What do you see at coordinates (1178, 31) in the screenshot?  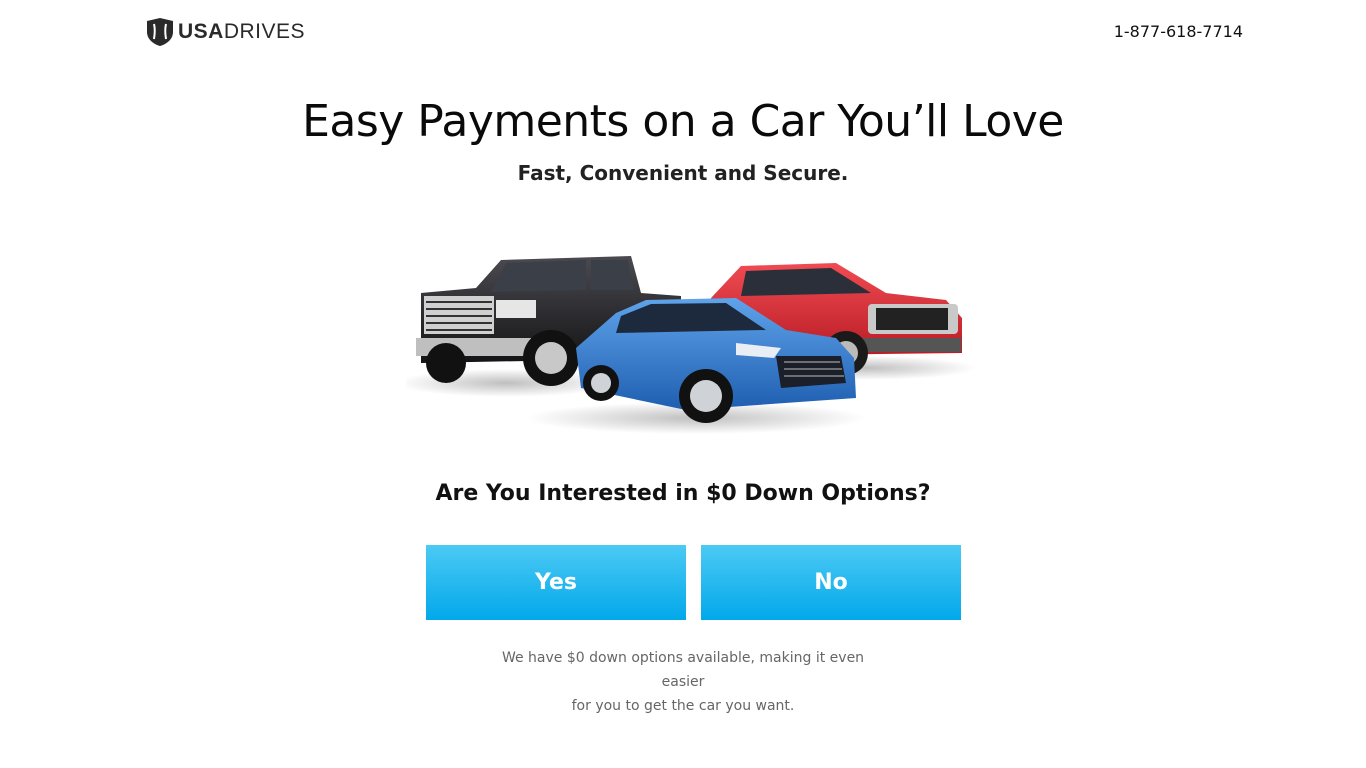 I see `phone-number-link: 1-877-618-7714` at bounding box center [1178, 31].